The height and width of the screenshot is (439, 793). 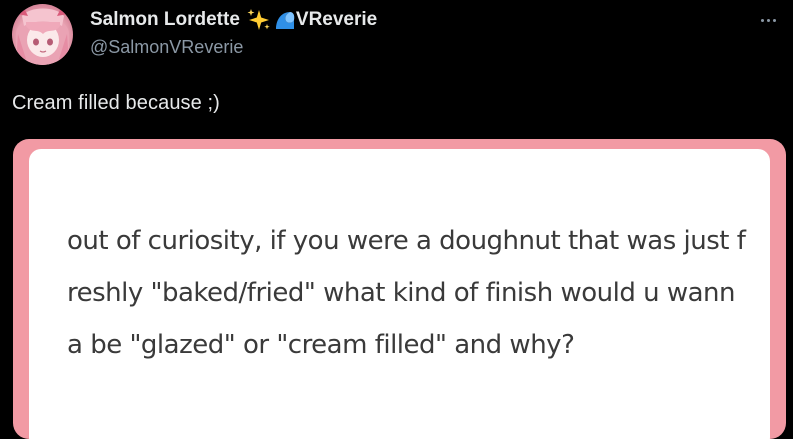 I want to click on tweet-text: Cream filled because ;), so click(x=116, y=103).